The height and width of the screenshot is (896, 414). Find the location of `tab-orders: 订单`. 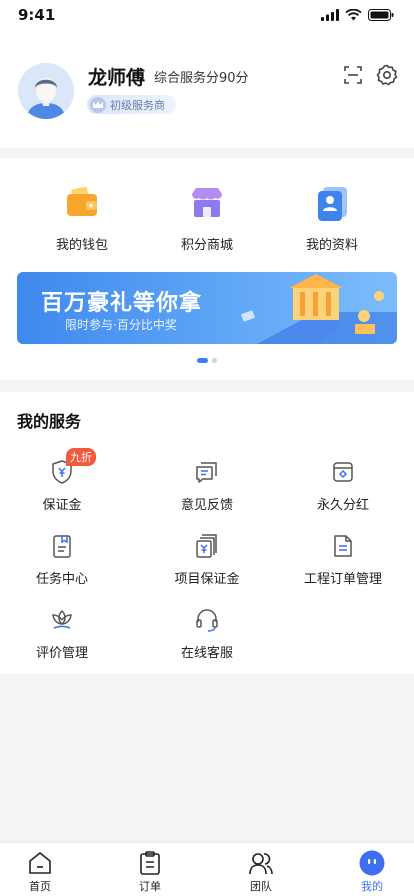

tab-orders: 订单 is located at coordinates (150, 872).